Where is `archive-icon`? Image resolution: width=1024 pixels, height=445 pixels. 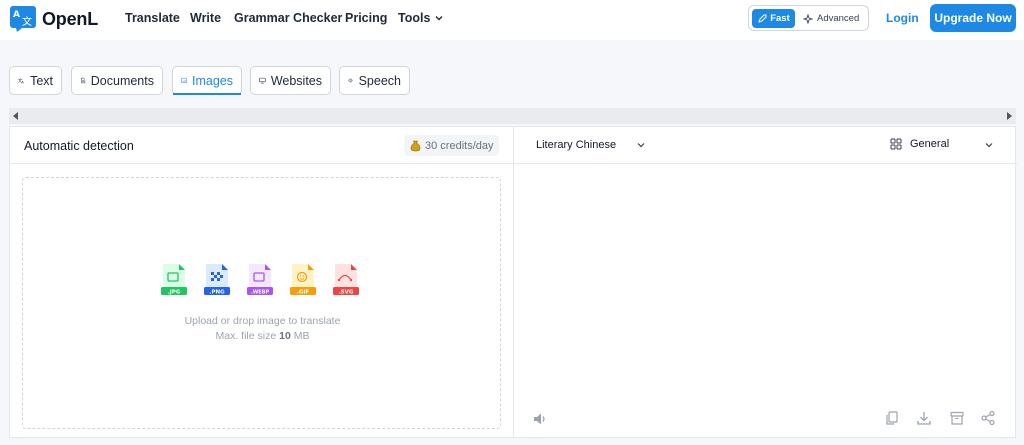
archive-icon is located at coordinates (957, 418).